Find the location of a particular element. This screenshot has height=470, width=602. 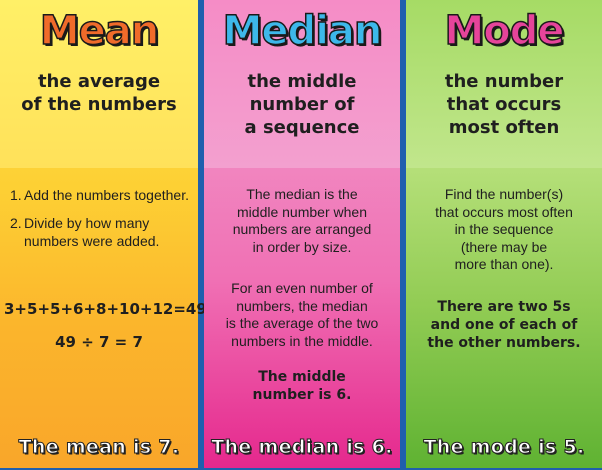

mean-step-text: Divide by how many numbers were added. is located at coordinates (92, 232).